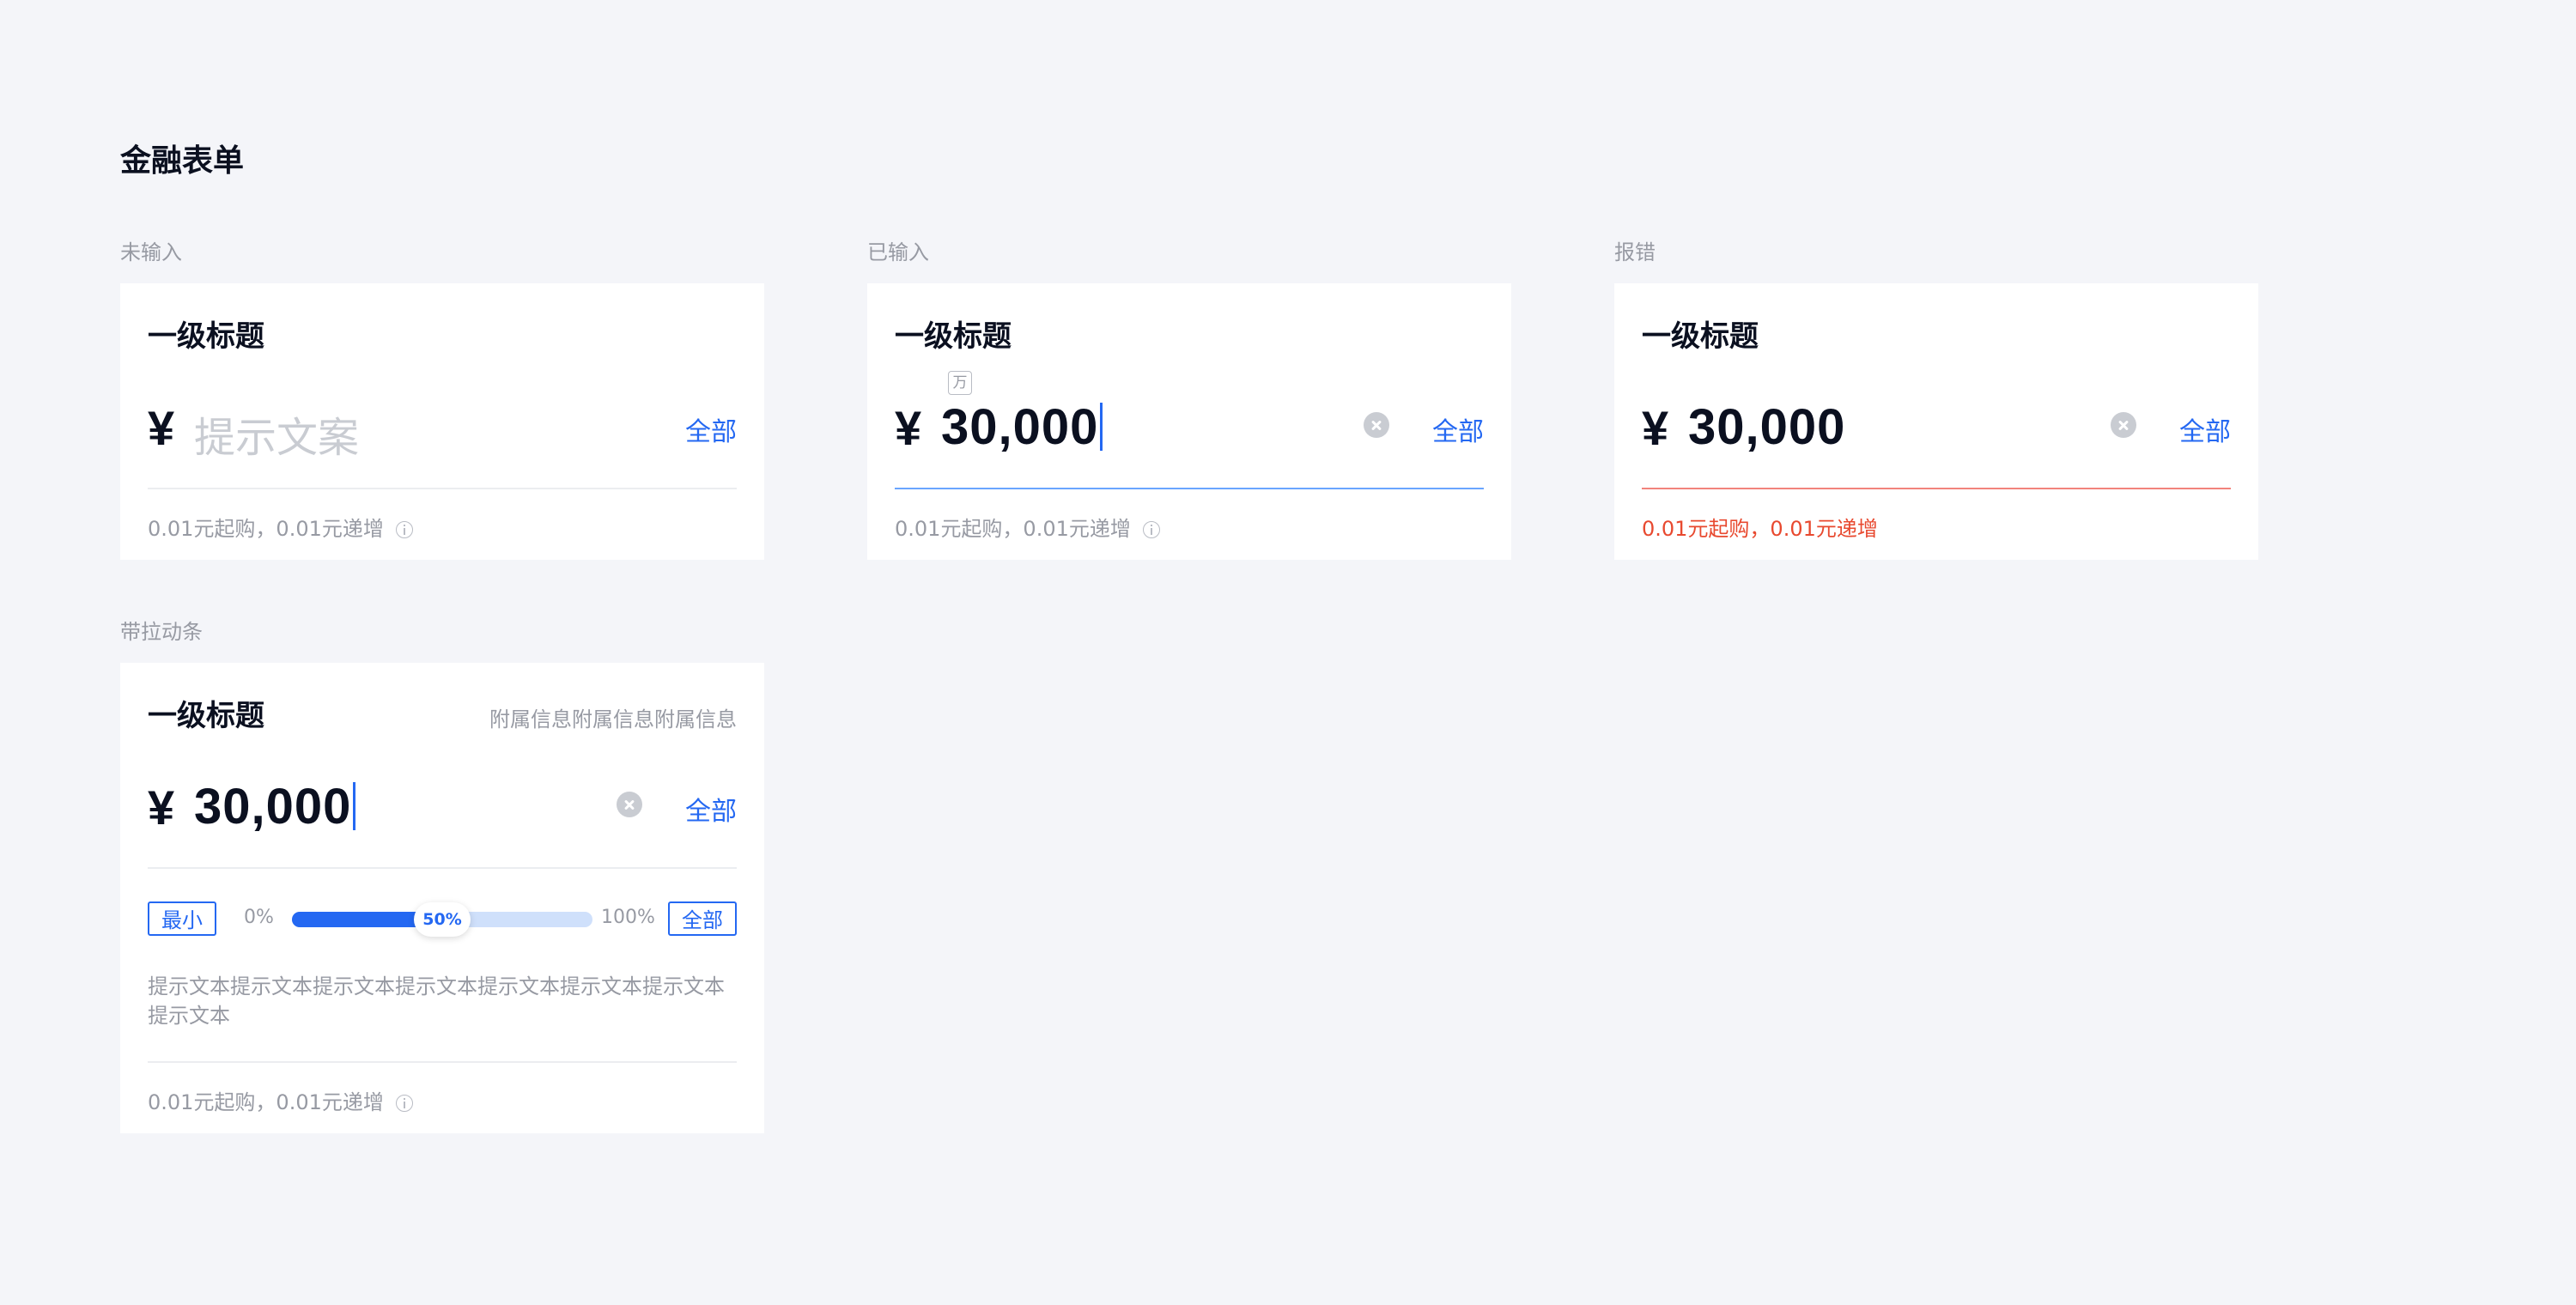 The image size is (2576, 1305). I want to click on error-message: 0.01元起购，0.01元递增, so click(1760, 529).